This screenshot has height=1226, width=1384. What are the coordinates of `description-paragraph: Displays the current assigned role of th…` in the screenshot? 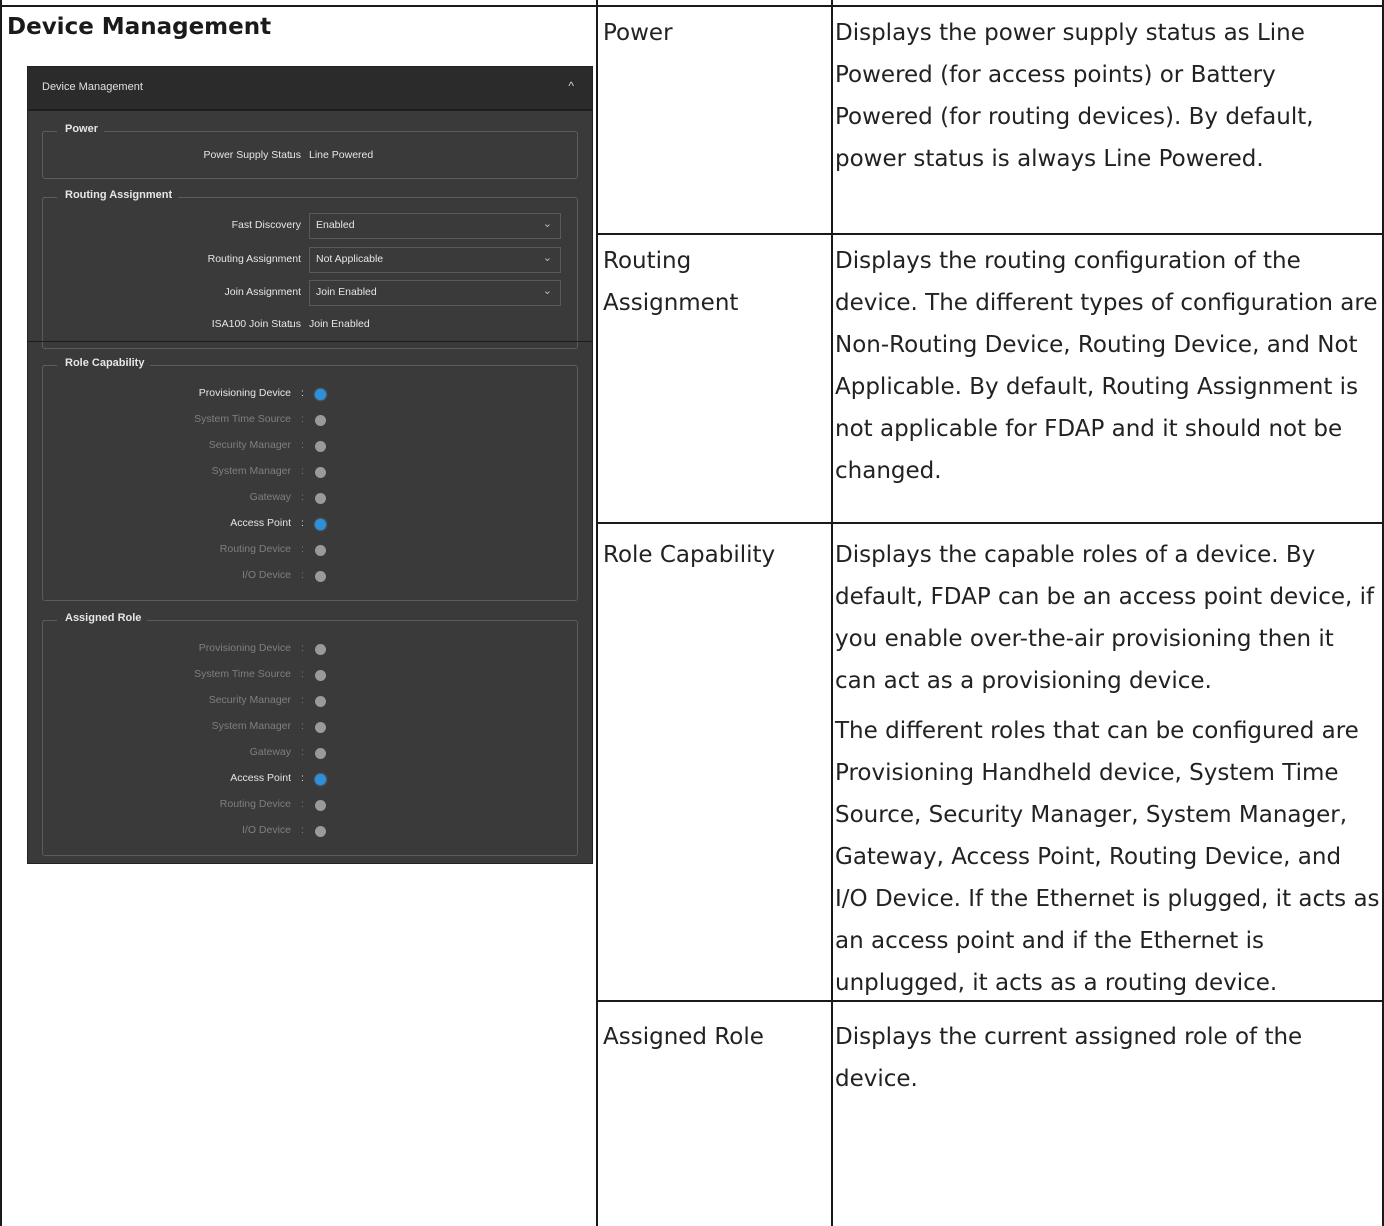 It's located at (1069, 1058).